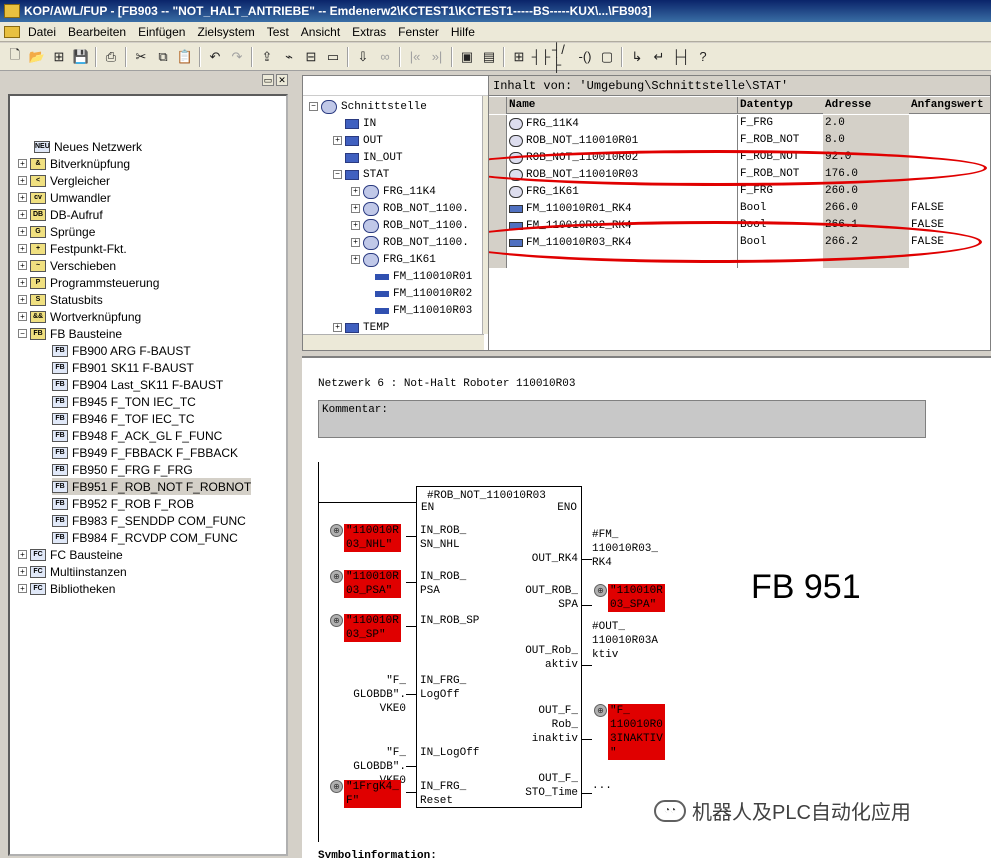 Image resolution: width=991 pixels, height=858 pixels. Describe the element at coordinates (267, 57) in the screenshot. I see `load-icon: ⇪` at that location.